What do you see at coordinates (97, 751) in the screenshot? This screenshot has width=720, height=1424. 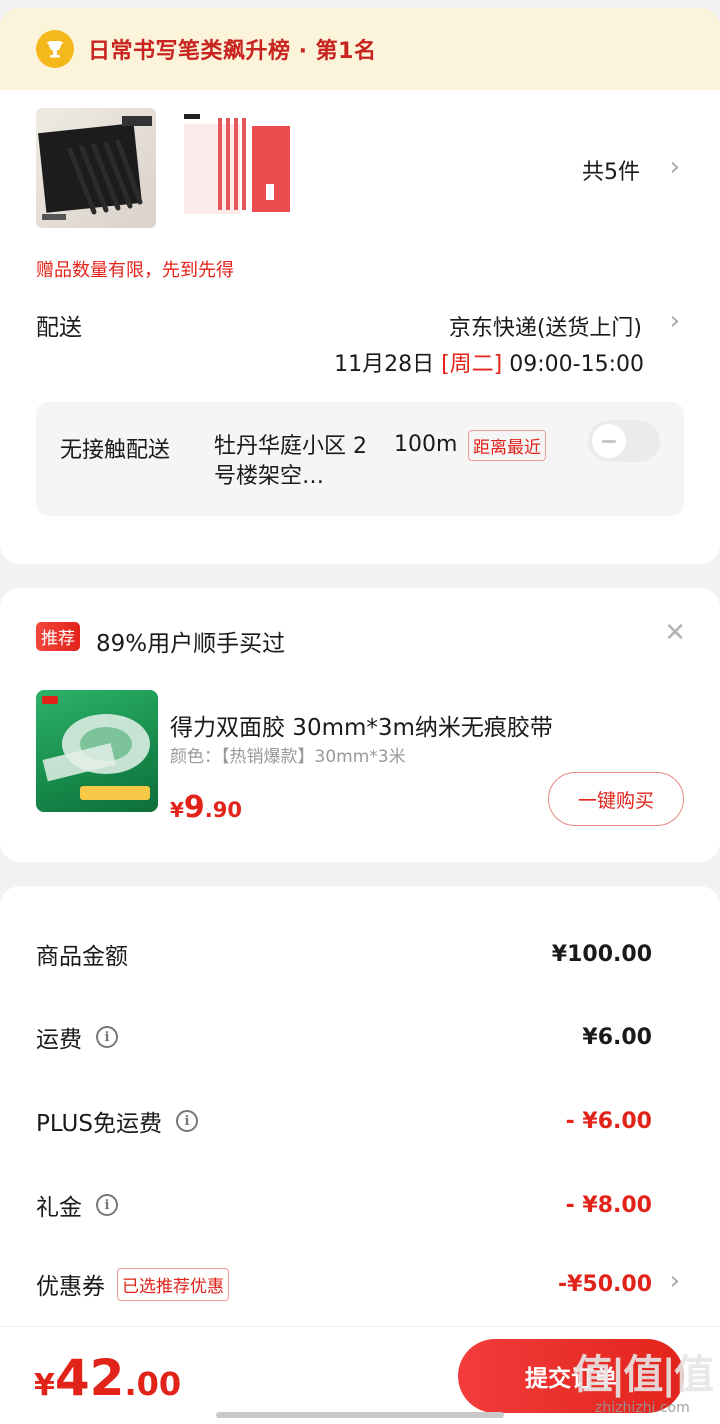 I see `tape-product-image` at bounding box center [97, 751].